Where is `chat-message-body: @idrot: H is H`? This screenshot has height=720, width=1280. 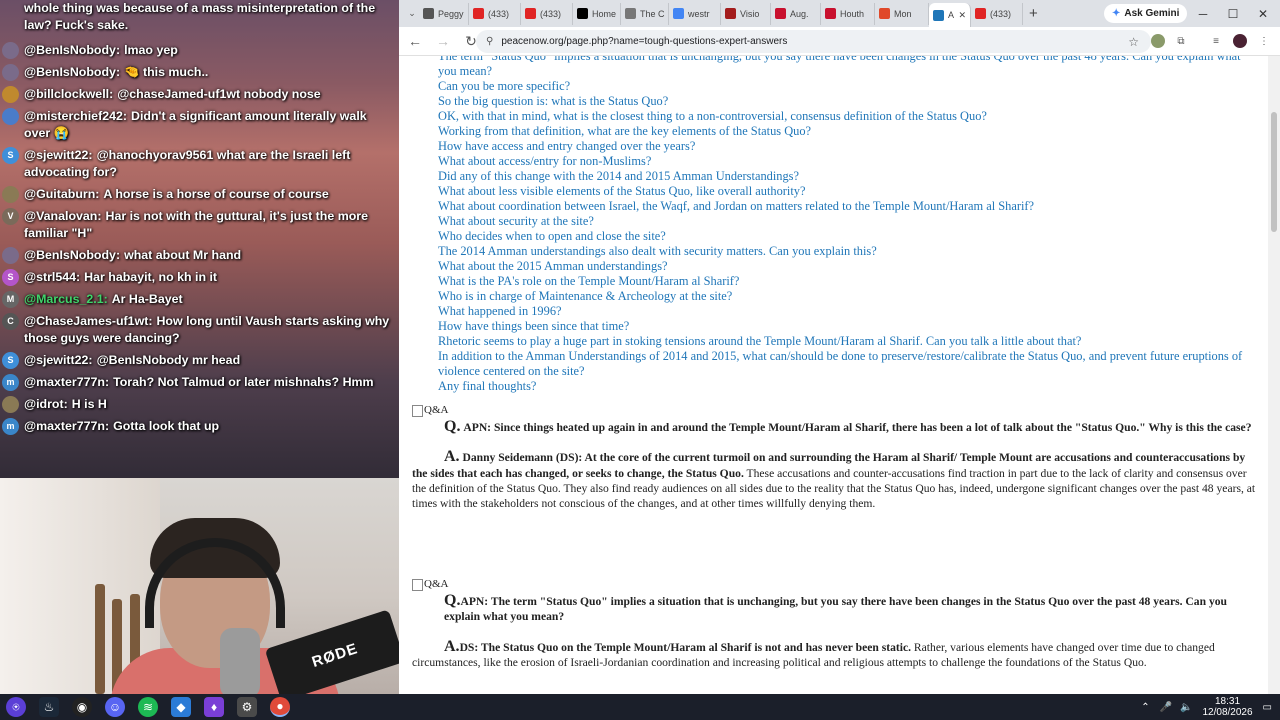
chat-message-body: @idrot: H is H is located at coordinates (65, 404).